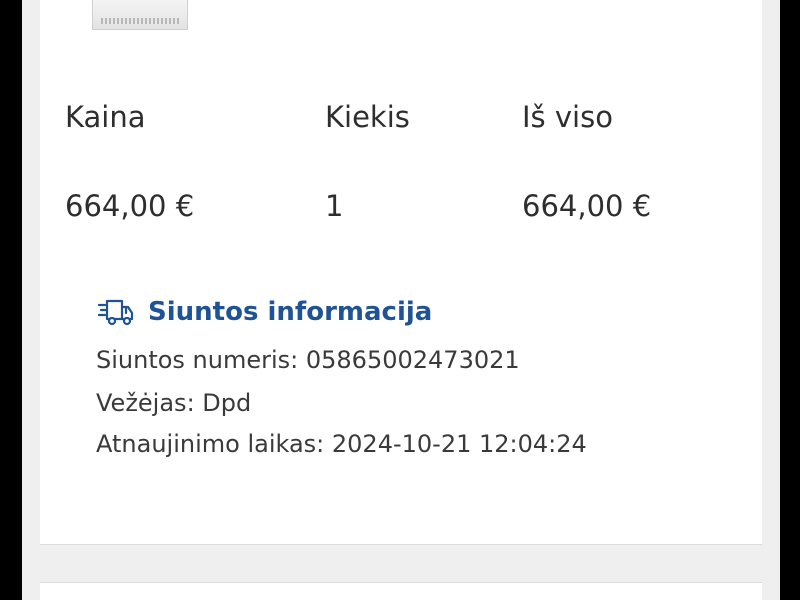 Image resolution: width=800 pixels, height=600 pixels. What do you see at coordinates (140, 21) in the screenshot?
I see `product-image-detail` at bounding box center [140, 21].